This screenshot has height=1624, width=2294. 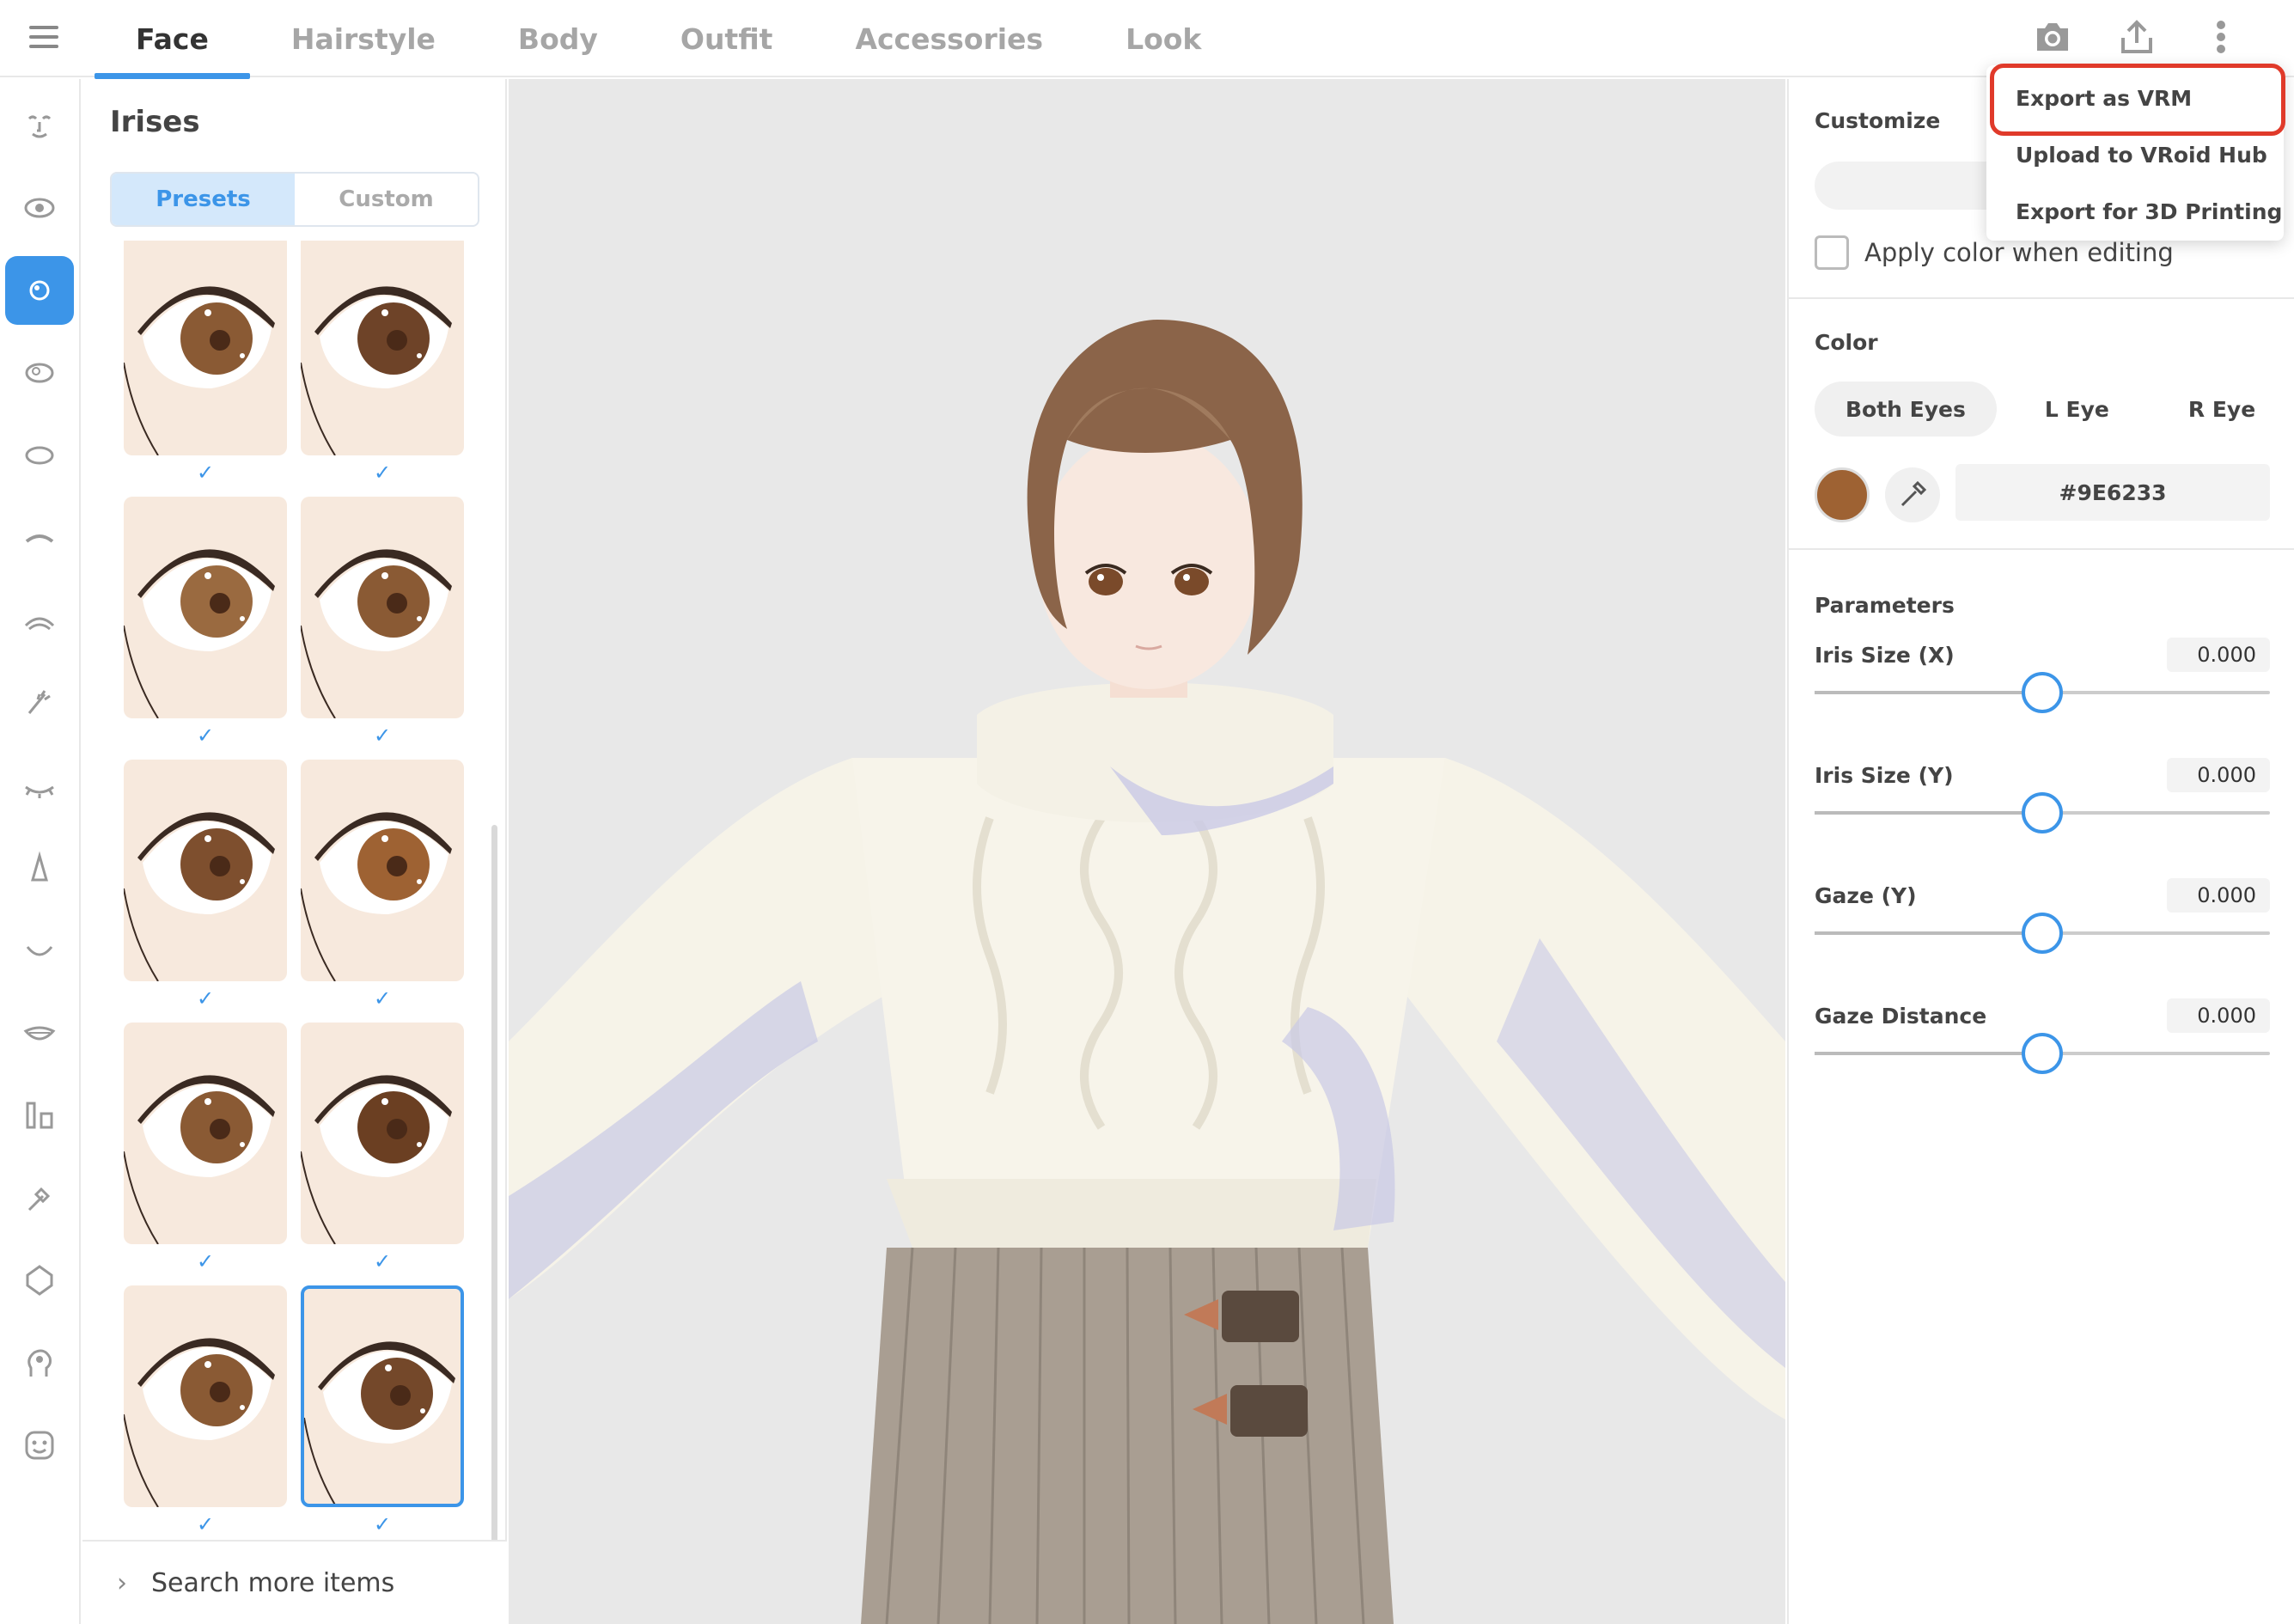 I want to click on eye-selector: Both Eyes L Eye R Eye, so click(x=2050, y=409).